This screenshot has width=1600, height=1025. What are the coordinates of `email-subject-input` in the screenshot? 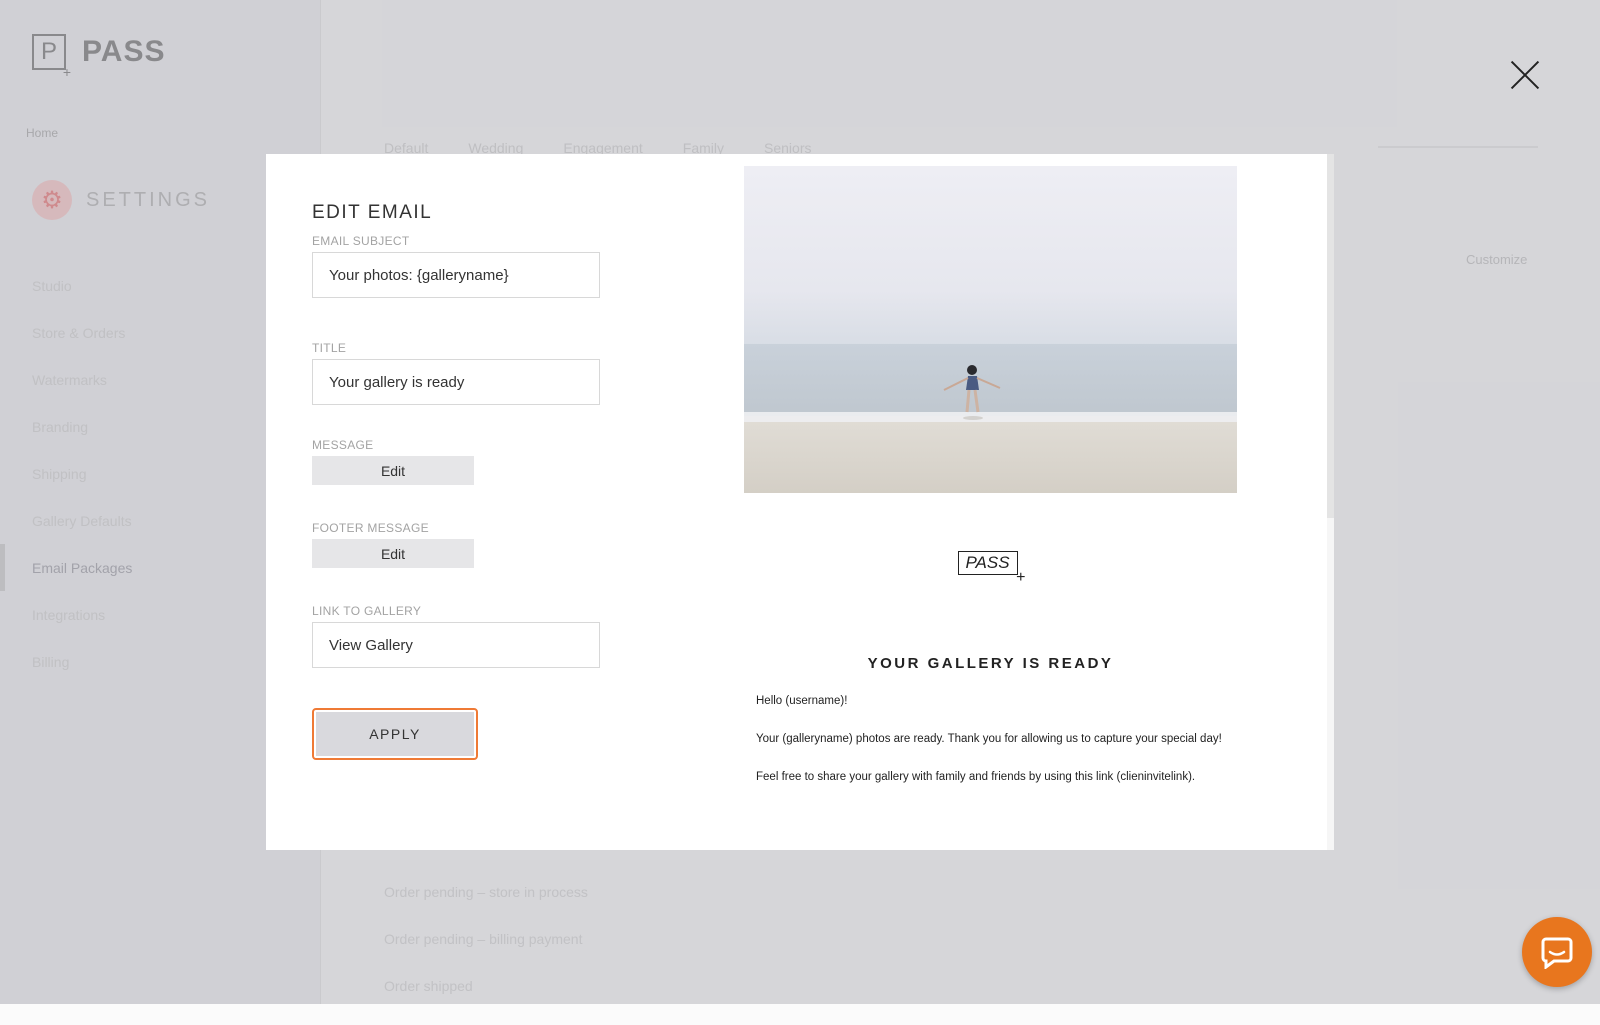 It's located at (456, 275).